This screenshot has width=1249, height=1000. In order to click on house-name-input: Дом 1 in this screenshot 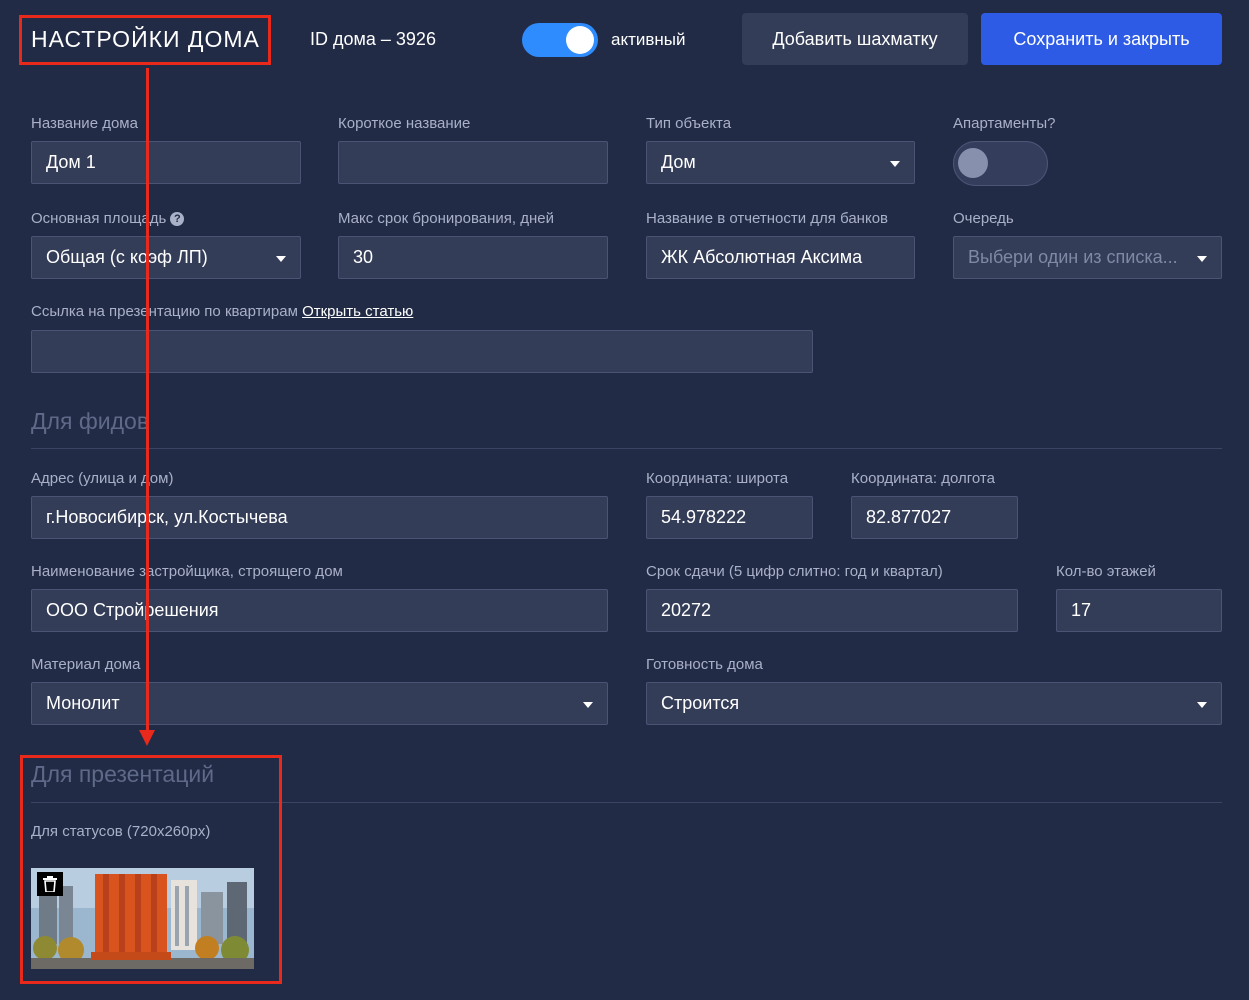, I will do `click(166, 162)`.